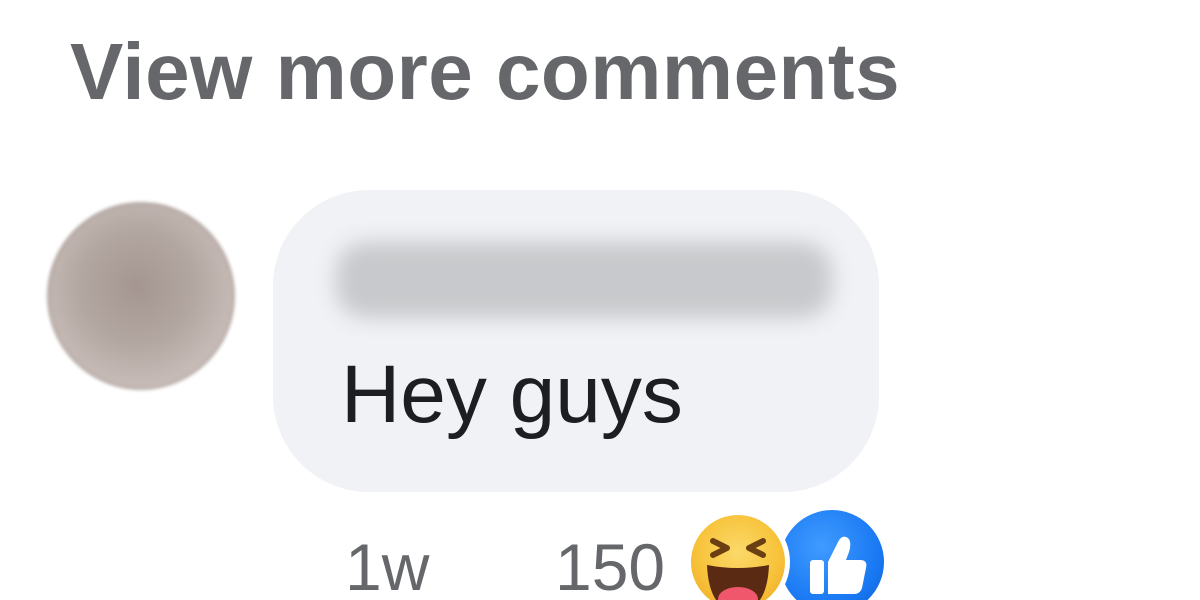 The image size is (1200, 600). What do you see at coordinates (387, 562) in the screenshot?
I see `comment-timestamp: 1w` at bounding box center [387, 562].